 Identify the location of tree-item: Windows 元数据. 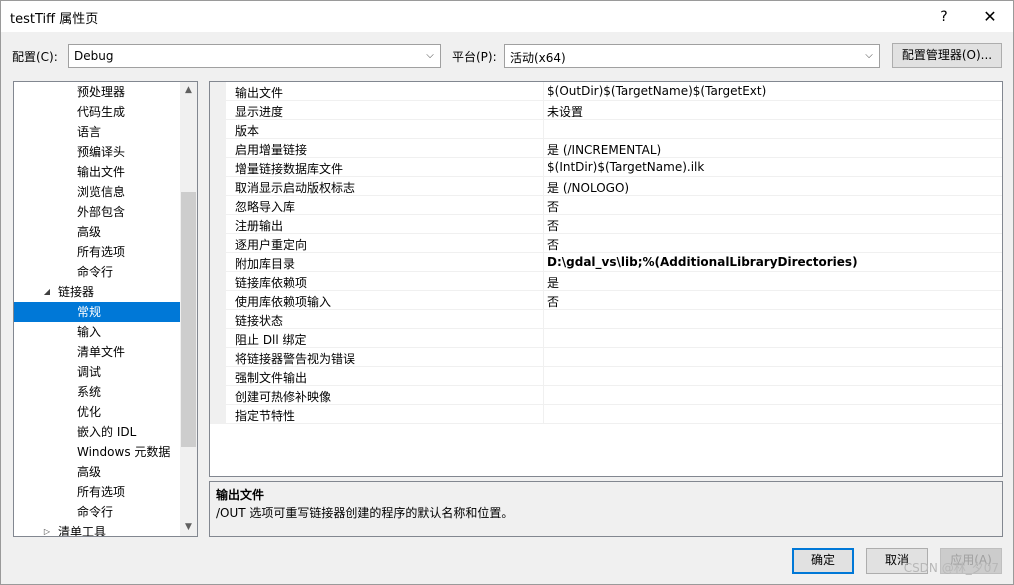
(97, 452).